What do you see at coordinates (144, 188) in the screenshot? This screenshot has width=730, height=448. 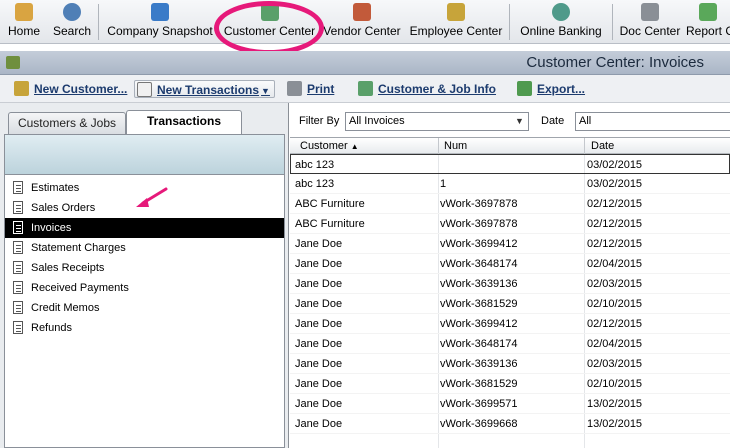 I see `list-item-estimates: Estimates` at bounding box center [144, 188].